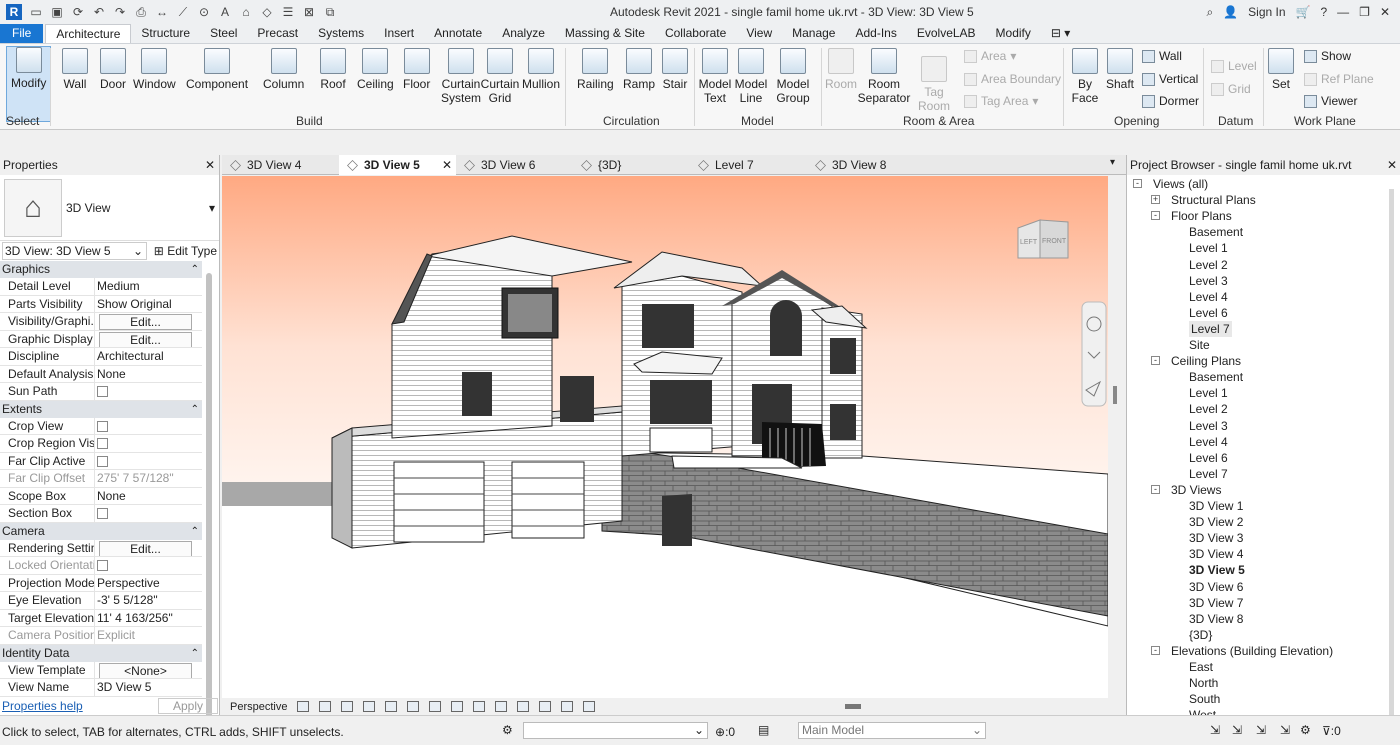  What do you see at coordinates (99, 12) in the screenshot?
I see `undo-icon: ↶` at bounding box center [99, 12].